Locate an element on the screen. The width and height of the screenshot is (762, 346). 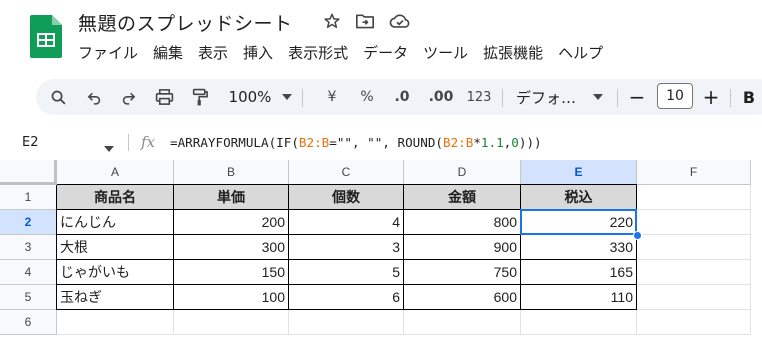
search-menus-icon is located at coordinates (58, 97).